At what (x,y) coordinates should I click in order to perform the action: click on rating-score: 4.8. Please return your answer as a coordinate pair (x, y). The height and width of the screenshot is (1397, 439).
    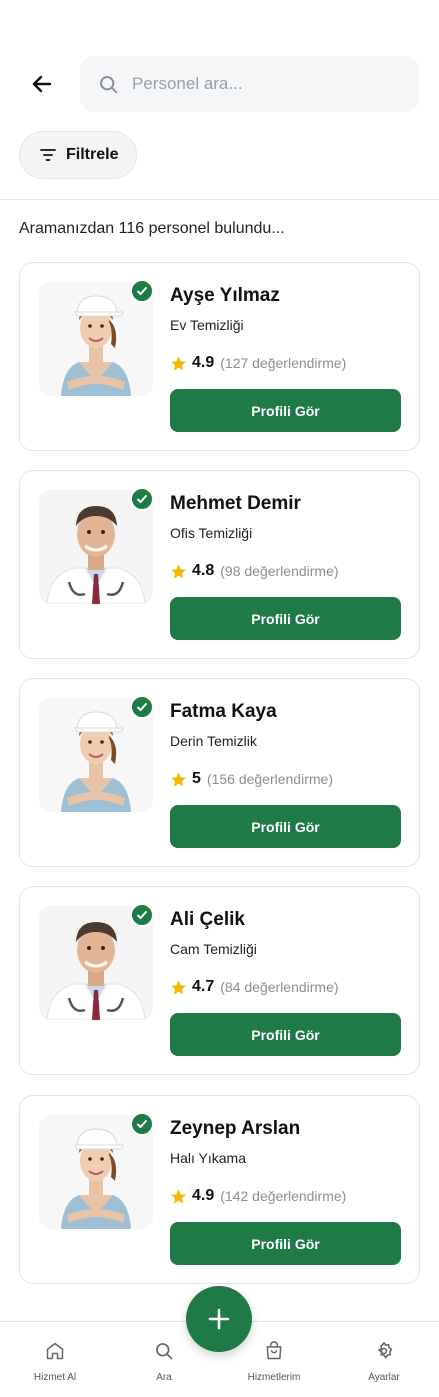
    Looking at the image, I should click on (203, 570).